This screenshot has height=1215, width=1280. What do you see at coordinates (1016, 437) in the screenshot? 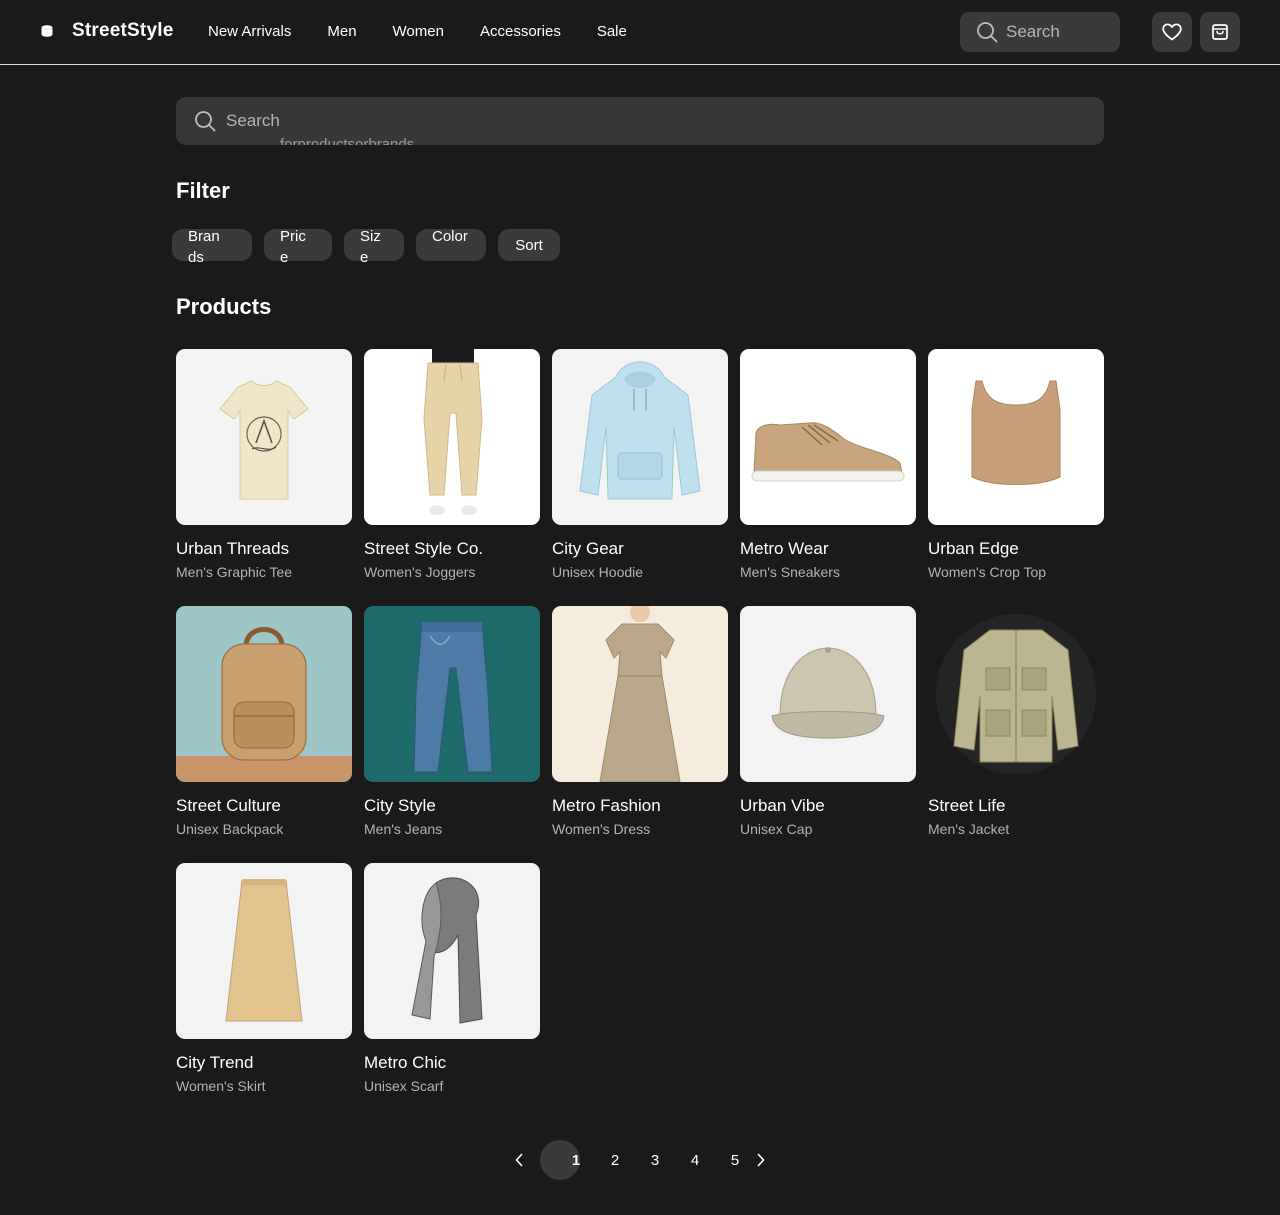
I see `crop-top-image` at bounding box center [1016, 437].